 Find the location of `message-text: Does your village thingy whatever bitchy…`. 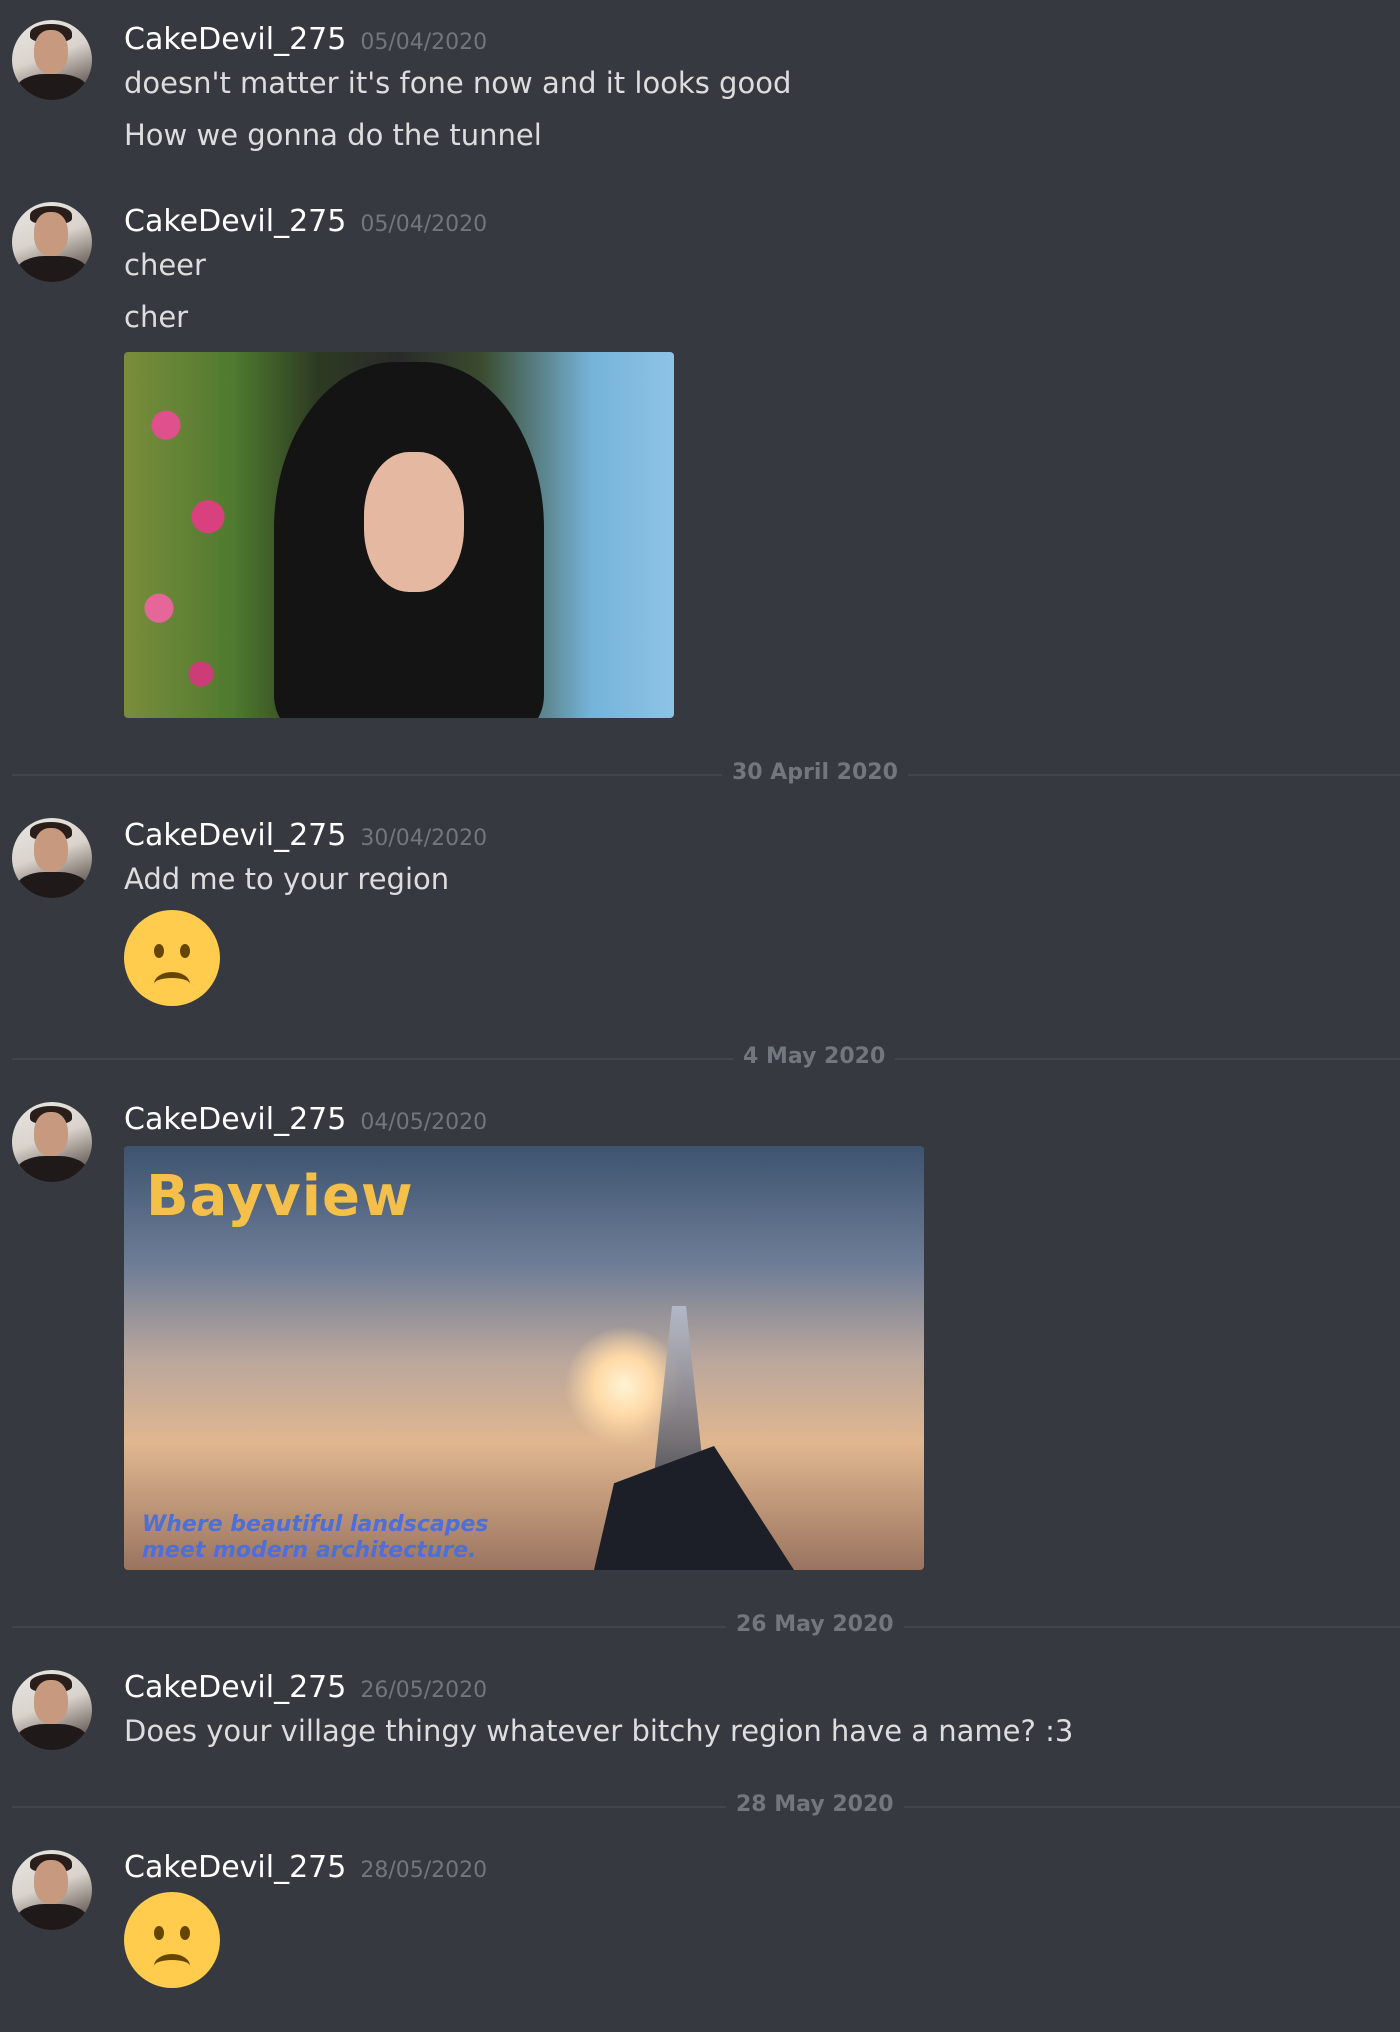

message-text: Does your village thingy whatever bitchy… is located at coordinates (599, 1731).